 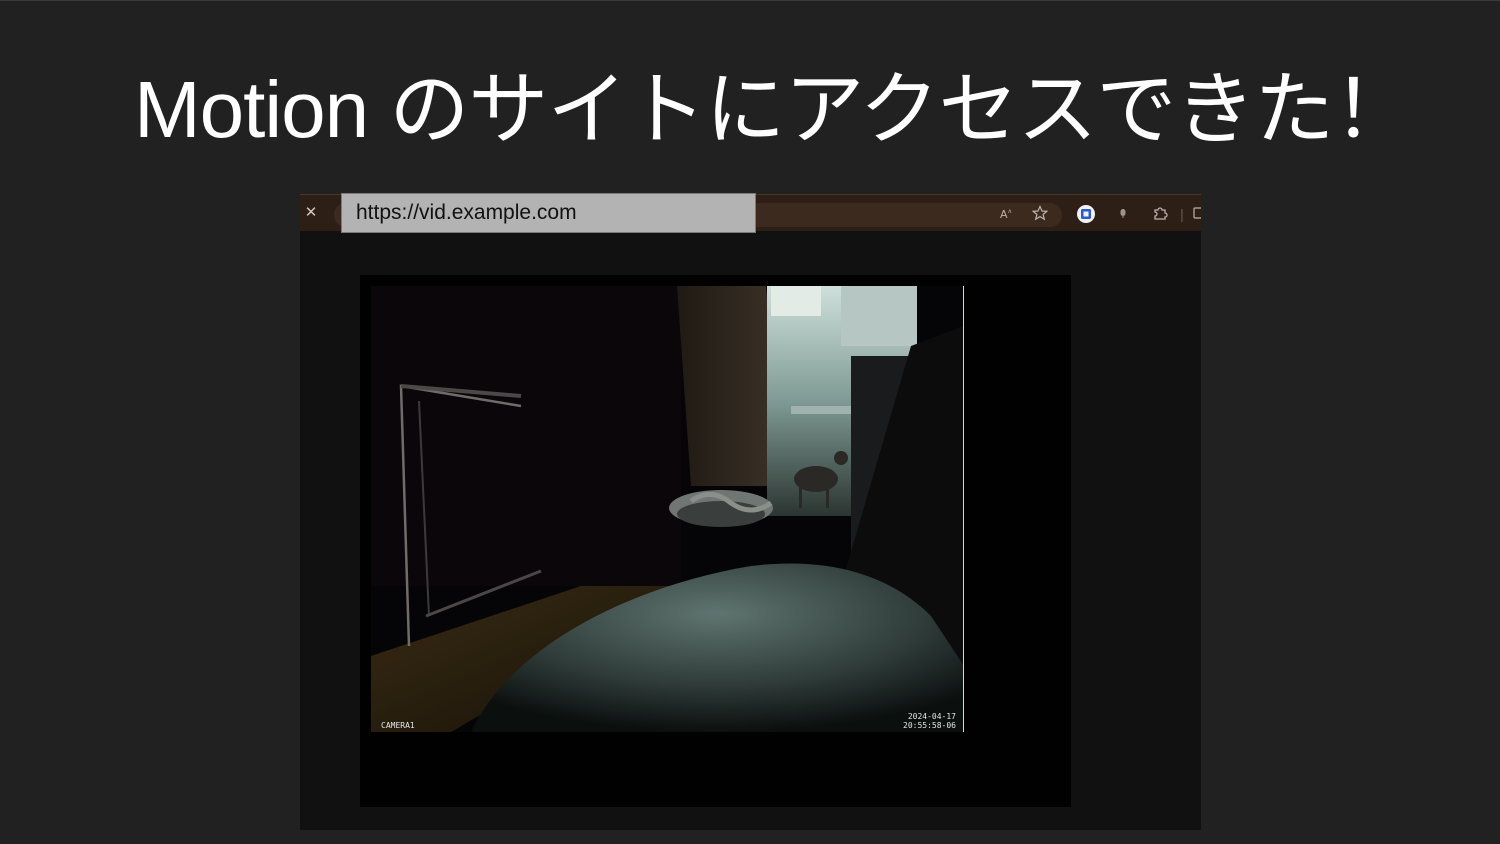 What do you see at coordinates (750, 0) in the screenshot?
I see `slide-top-border` at bounding box center [750, 0].